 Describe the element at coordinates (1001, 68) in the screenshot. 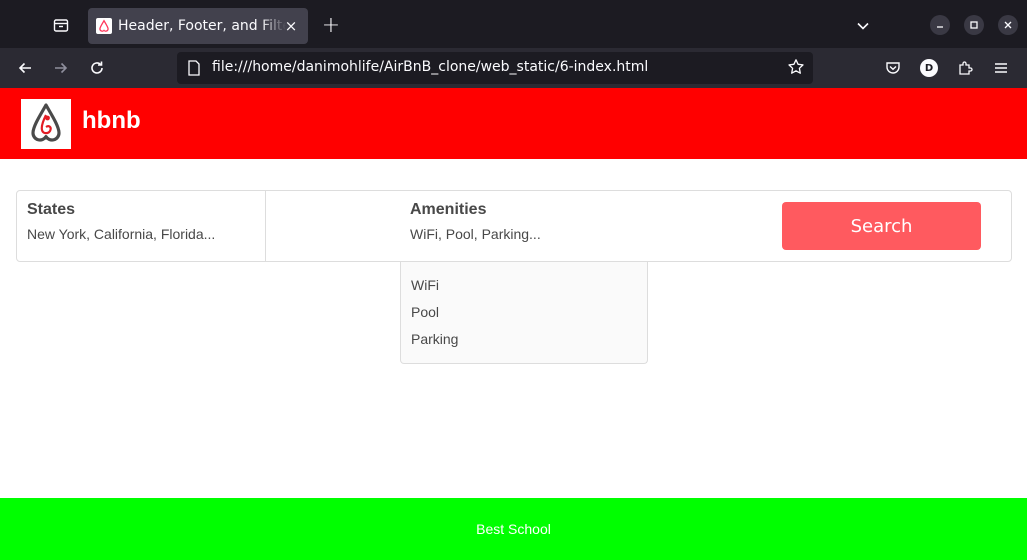

I see `menu-icon` at that location.